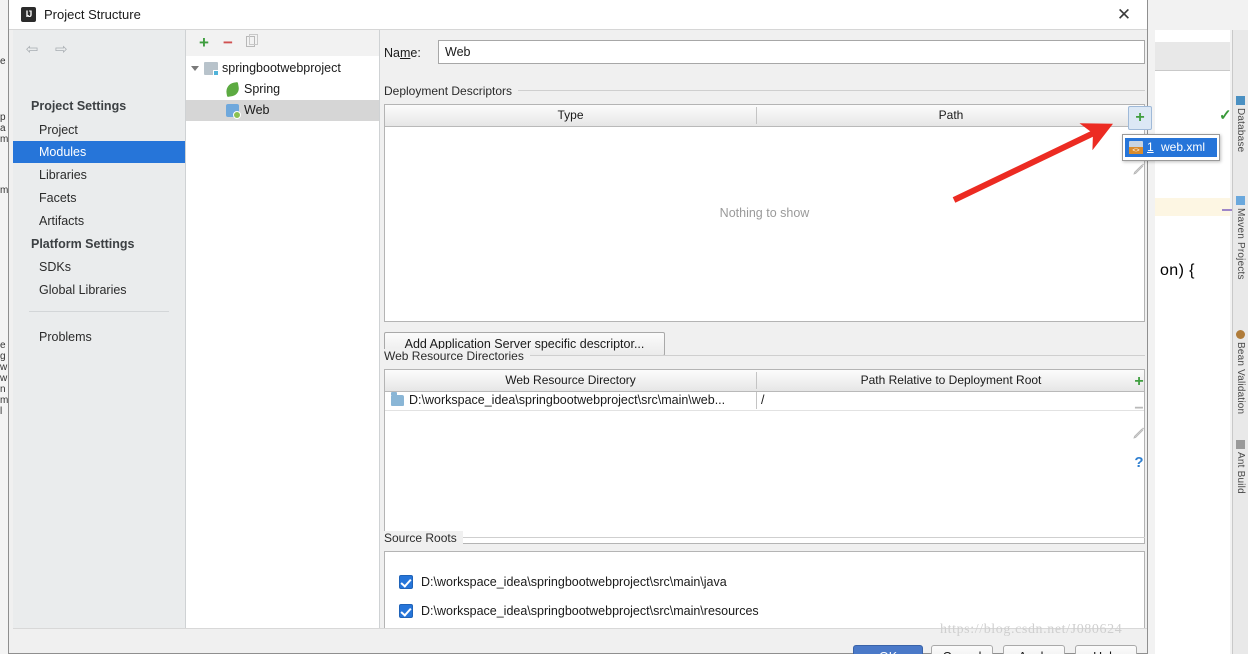 This screenshot has height=654, width=1248. Describe the element at coordinates (951, 115) in the screenshot. I see `column-header-path: Path` at that location.